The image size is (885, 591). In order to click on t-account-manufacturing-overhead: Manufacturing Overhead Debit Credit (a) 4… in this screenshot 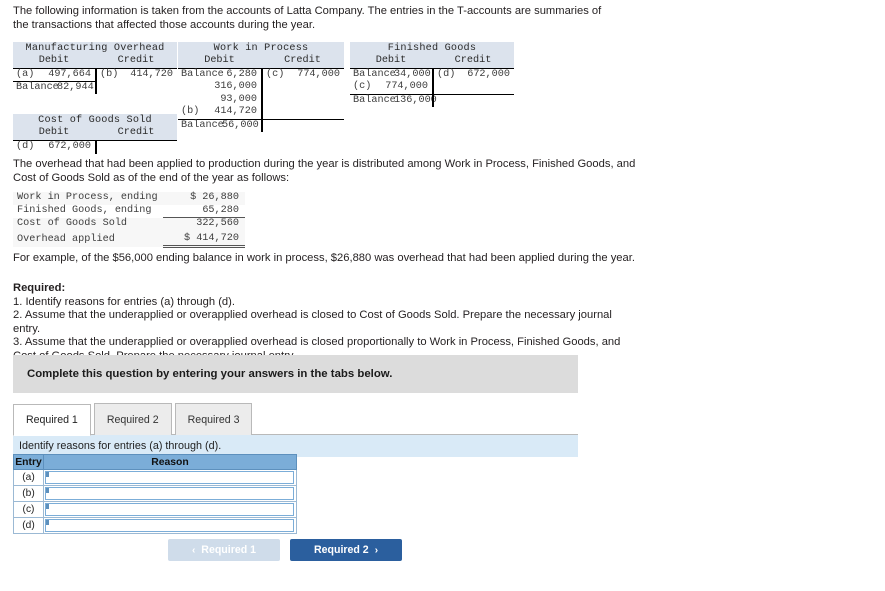, I will do `click(95, 68)`.